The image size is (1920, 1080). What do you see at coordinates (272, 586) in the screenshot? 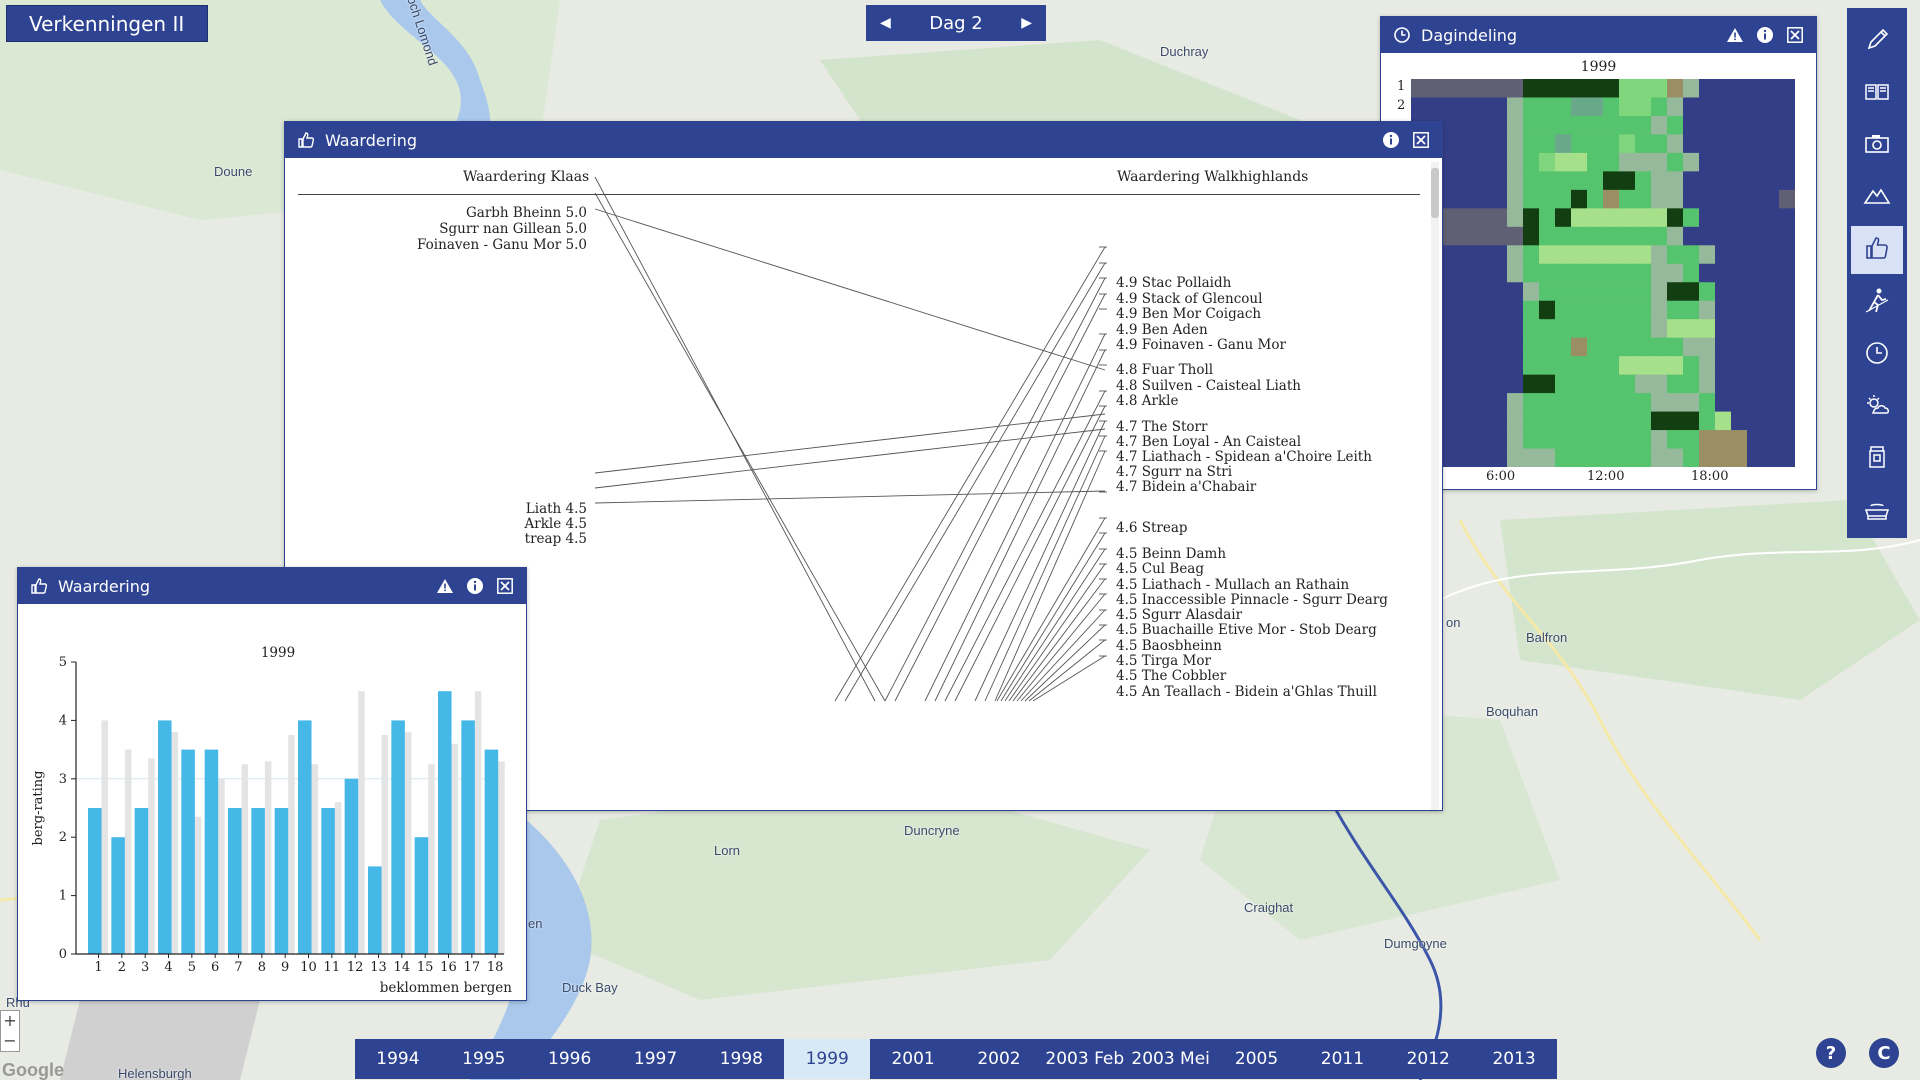
I see `waardering-chart-header: Waardering` at bounding box center [272, 586].